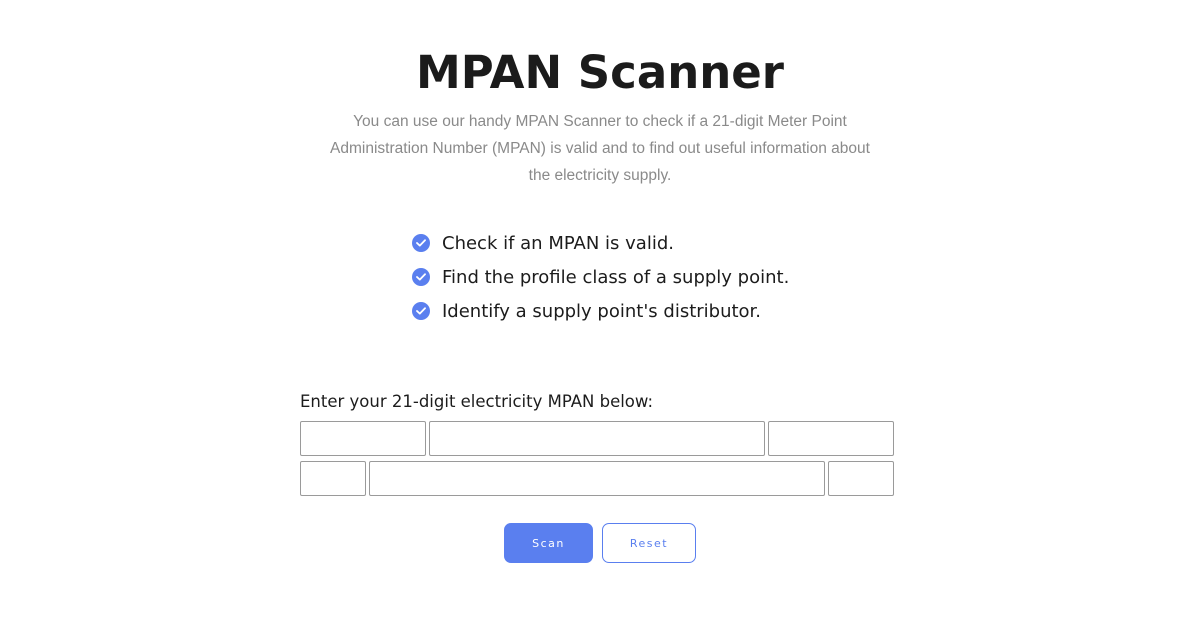 This screenshot has width=1200, height=626. Describe the element at coordinates (649, 543) in the screenshot. I see `reset-button: Reset` at that location.